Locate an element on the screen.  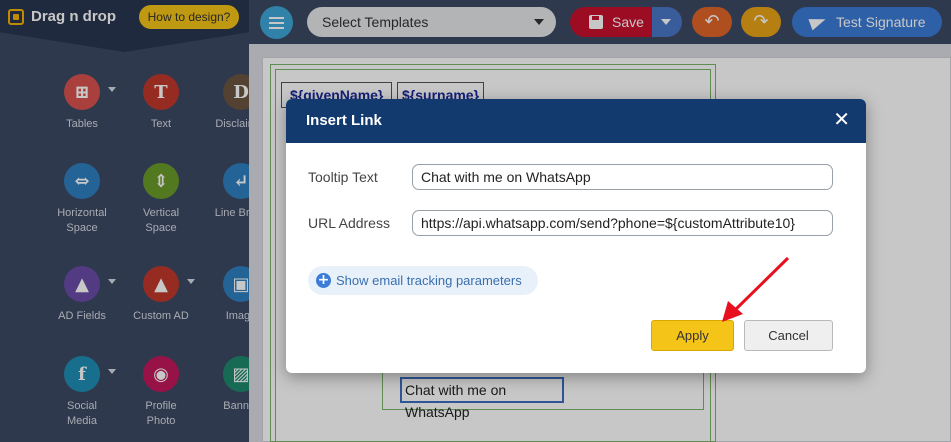
apply-button: Apply is located at coordinates (692, 335).